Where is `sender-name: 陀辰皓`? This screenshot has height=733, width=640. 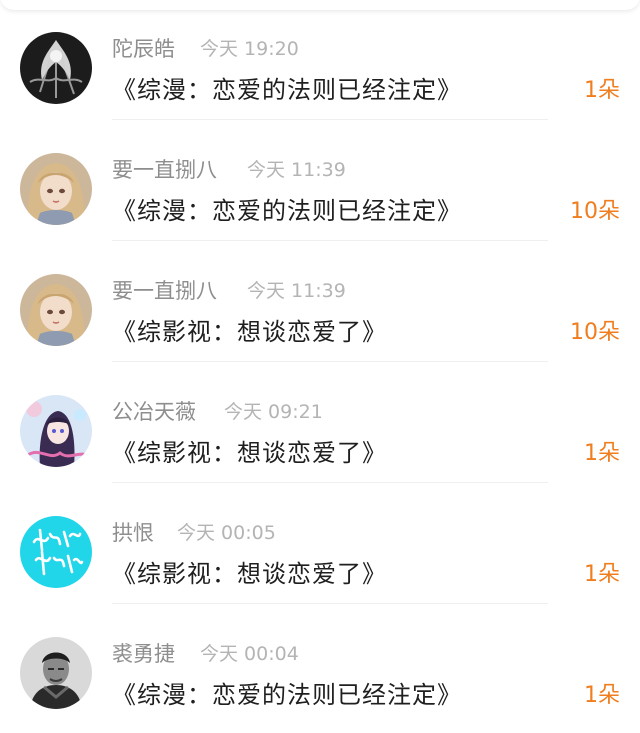 sender-name: 陀辰皓 is located at coordinates (143, 49).